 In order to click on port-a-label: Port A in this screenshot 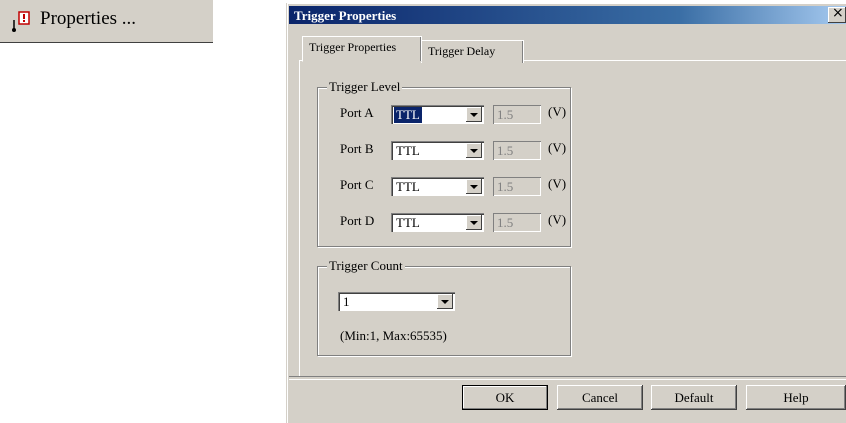, I will do `click(357, 112)`.